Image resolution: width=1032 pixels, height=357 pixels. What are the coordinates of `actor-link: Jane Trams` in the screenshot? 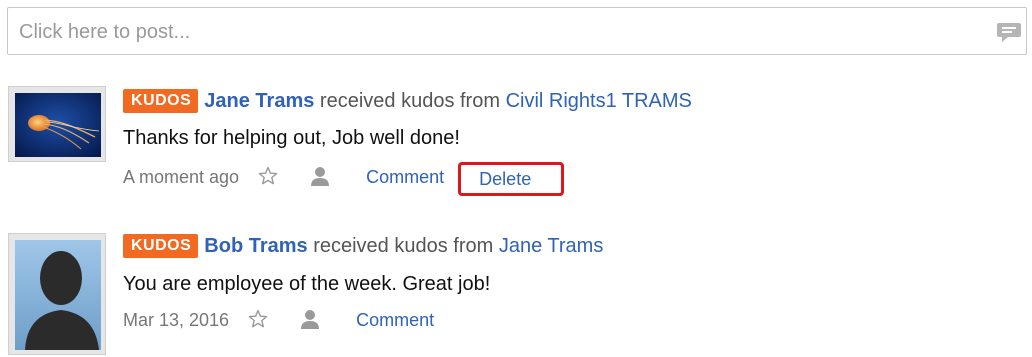 It's located at (259, 101).